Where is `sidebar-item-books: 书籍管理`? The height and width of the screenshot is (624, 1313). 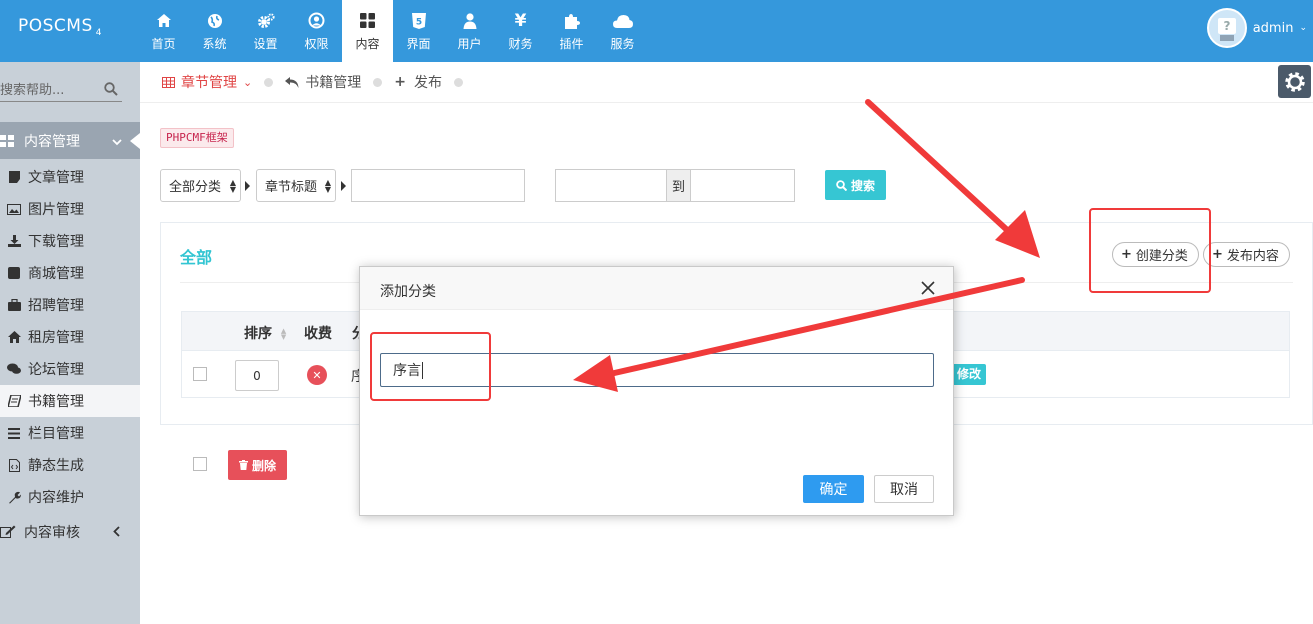
sidebar-item-books: 书籍管理 is located at coordinates (70, 401).